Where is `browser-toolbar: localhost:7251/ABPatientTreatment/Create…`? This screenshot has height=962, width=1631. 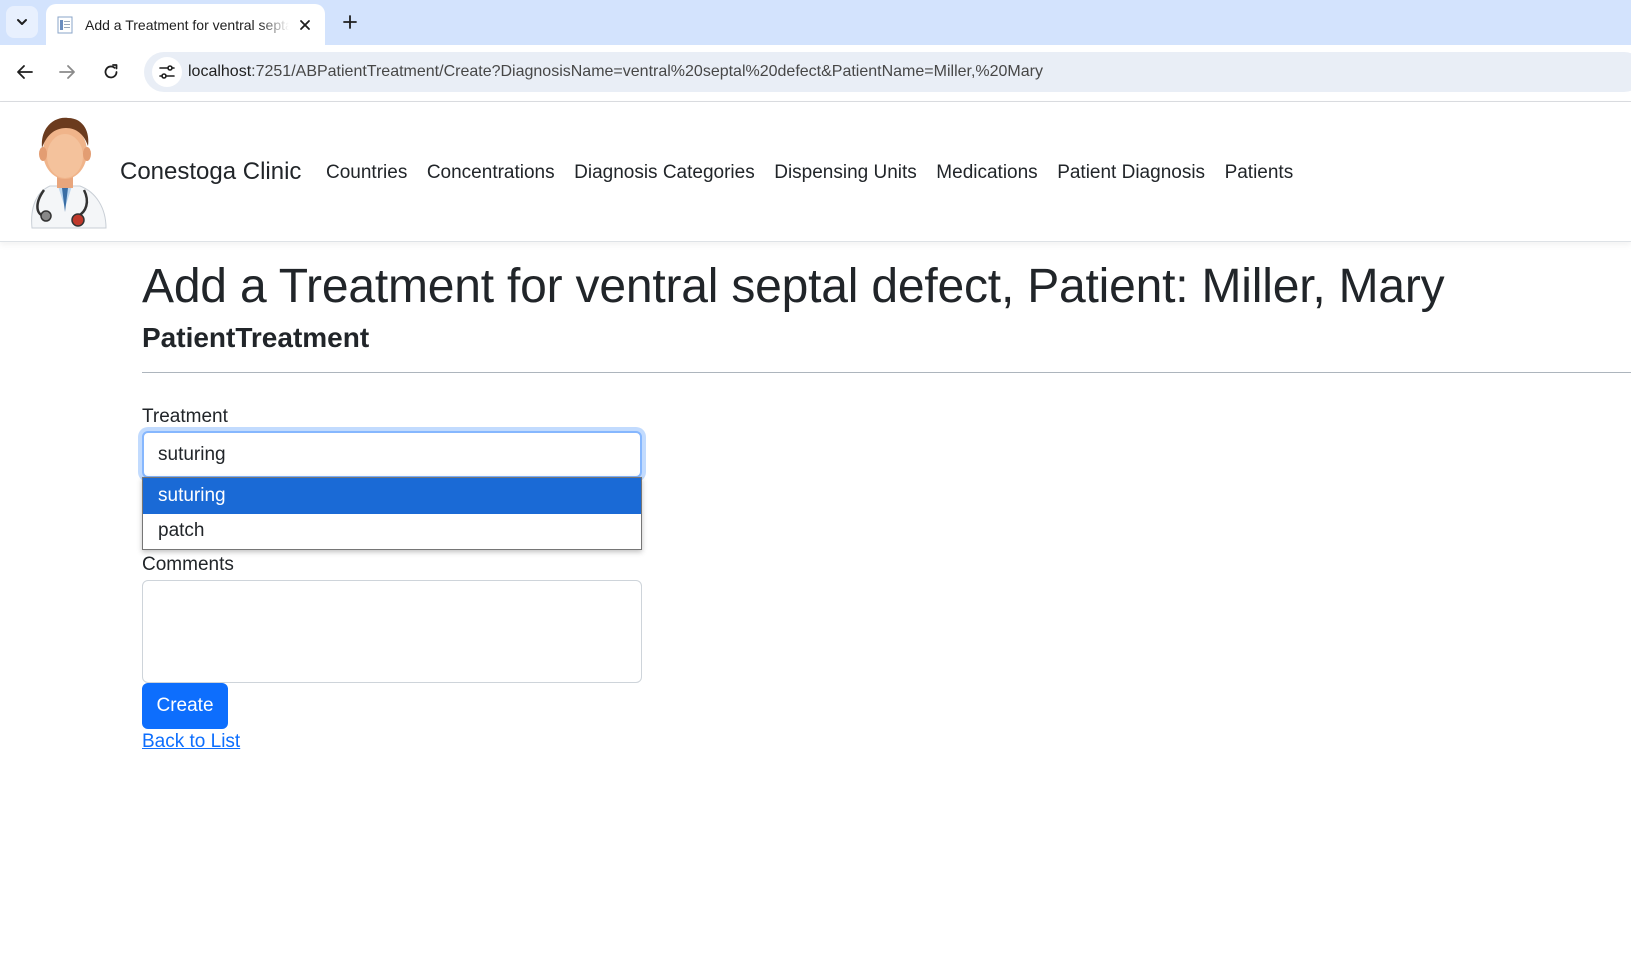 browser-toolbar: localhost:7251/ABPatientTreatment/Create… is located at coordinates (815, 73).